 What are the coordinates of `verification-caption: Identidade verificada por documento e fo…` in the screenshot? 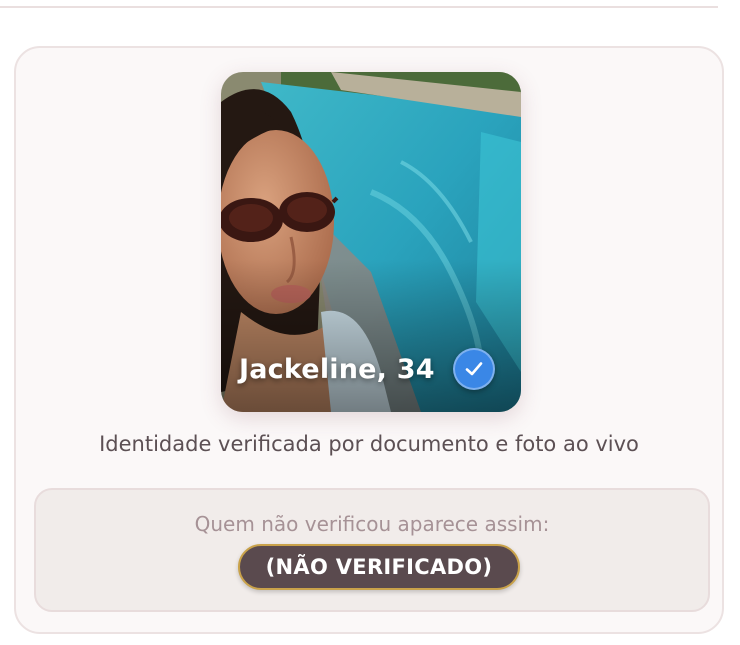 It's located at (369, 444).